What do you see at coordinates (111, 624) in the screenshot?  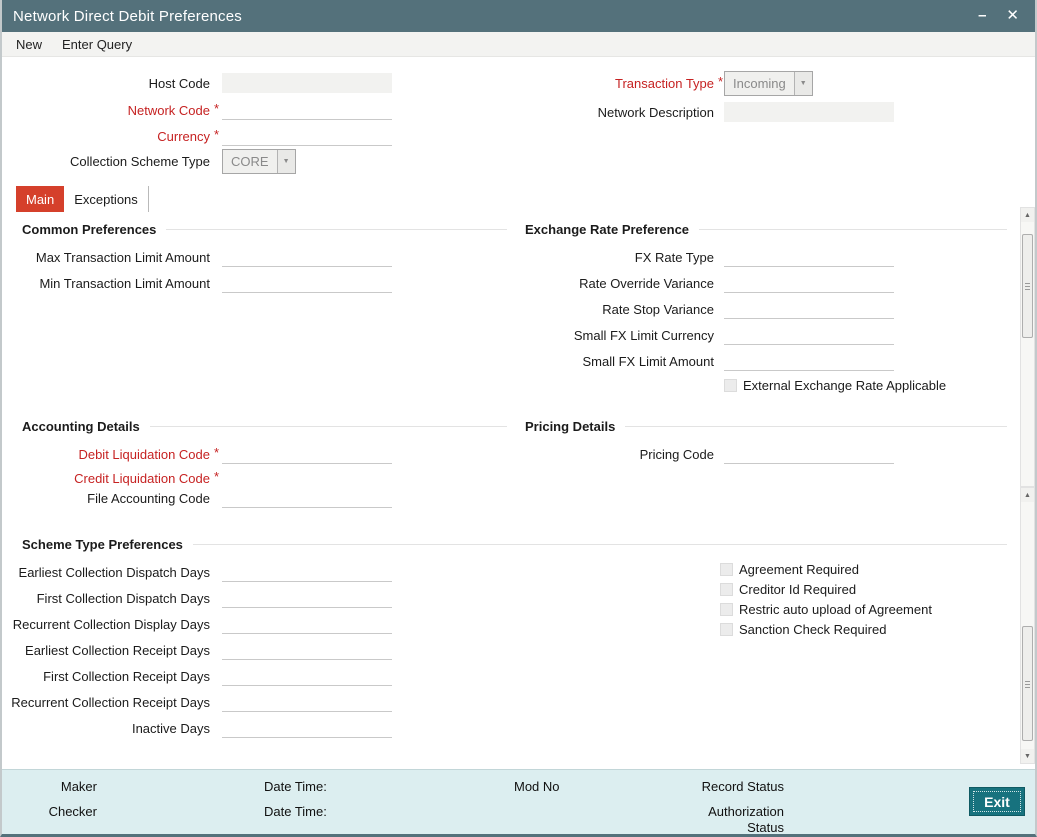 I see `recurrent-collection-display-days-label: Recurrent Collection Display Days` at bounding box center [111, 624].